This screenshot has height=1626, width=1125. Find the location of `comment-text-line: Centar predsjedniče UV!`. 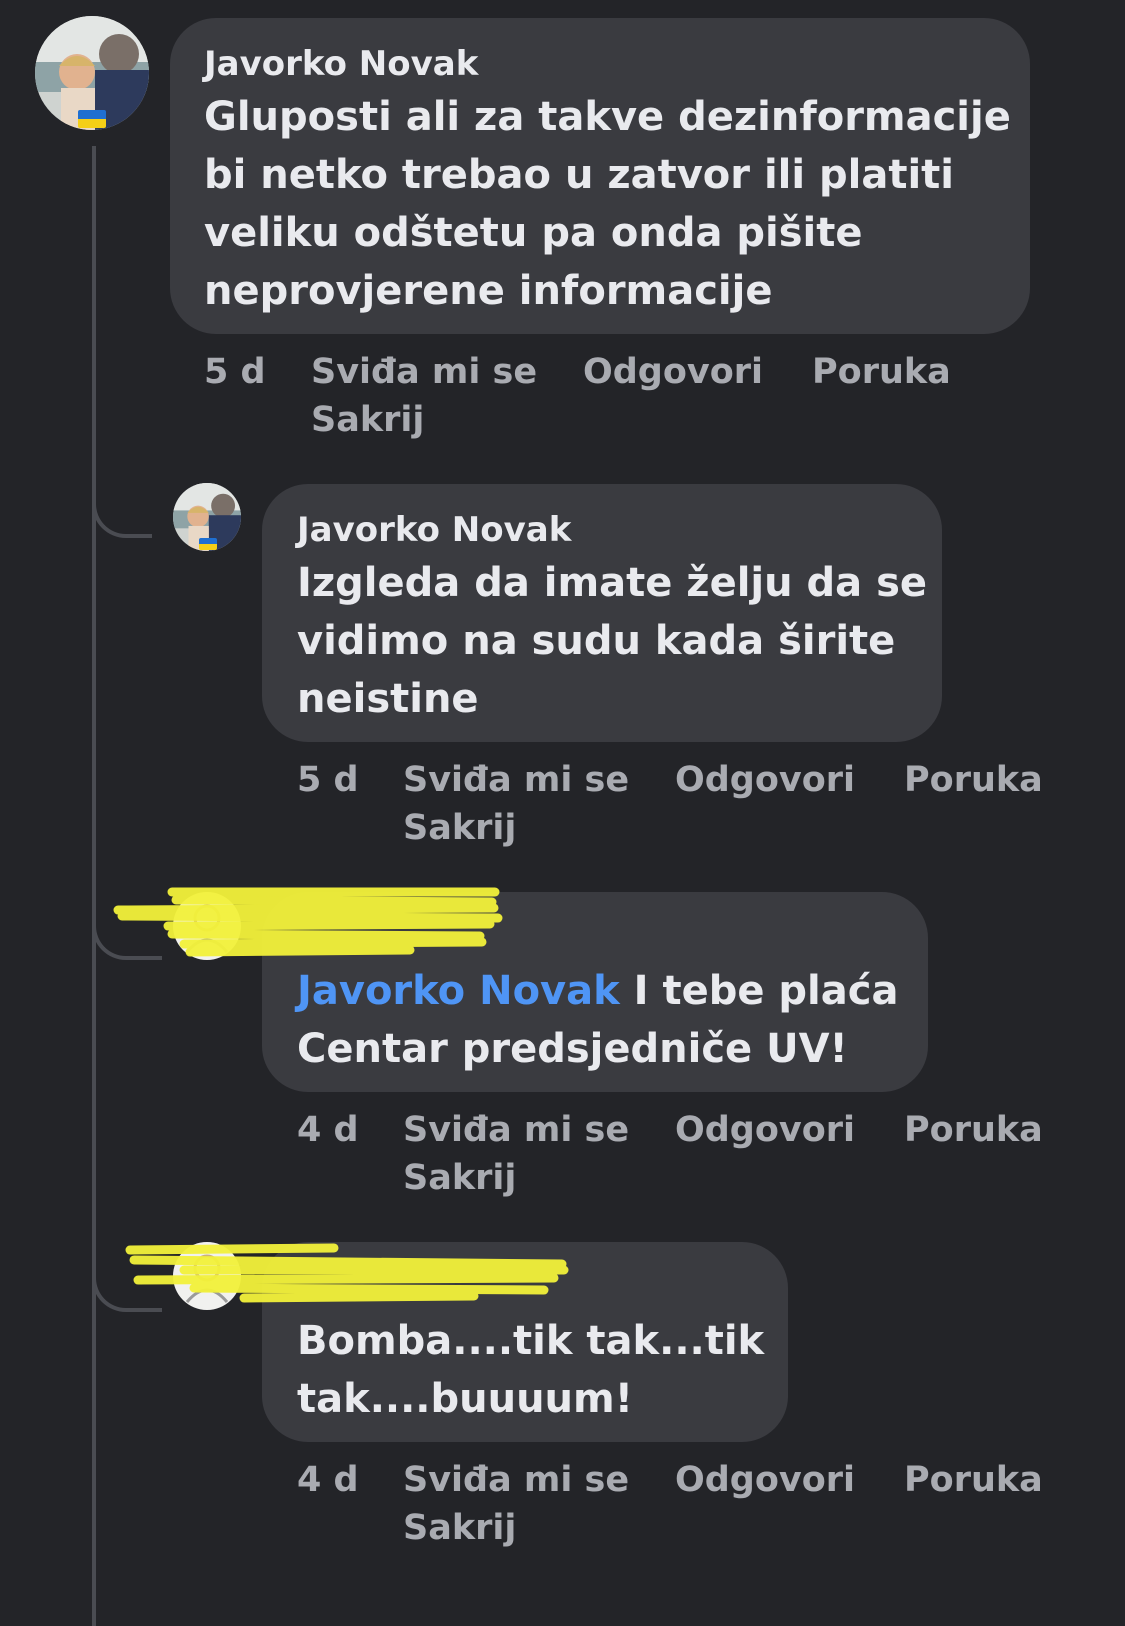

comment-text-line: Centar predsjedniče UV! is located at coordinates (572, 1049).